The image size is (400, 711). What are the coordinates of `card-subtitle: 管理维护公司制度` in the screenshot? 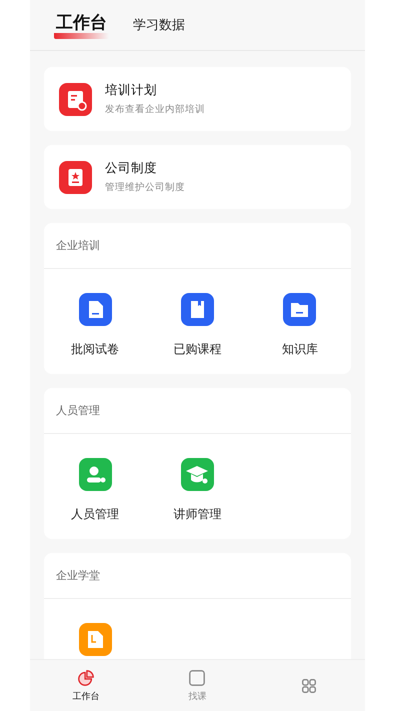 It's located at (145, 187).